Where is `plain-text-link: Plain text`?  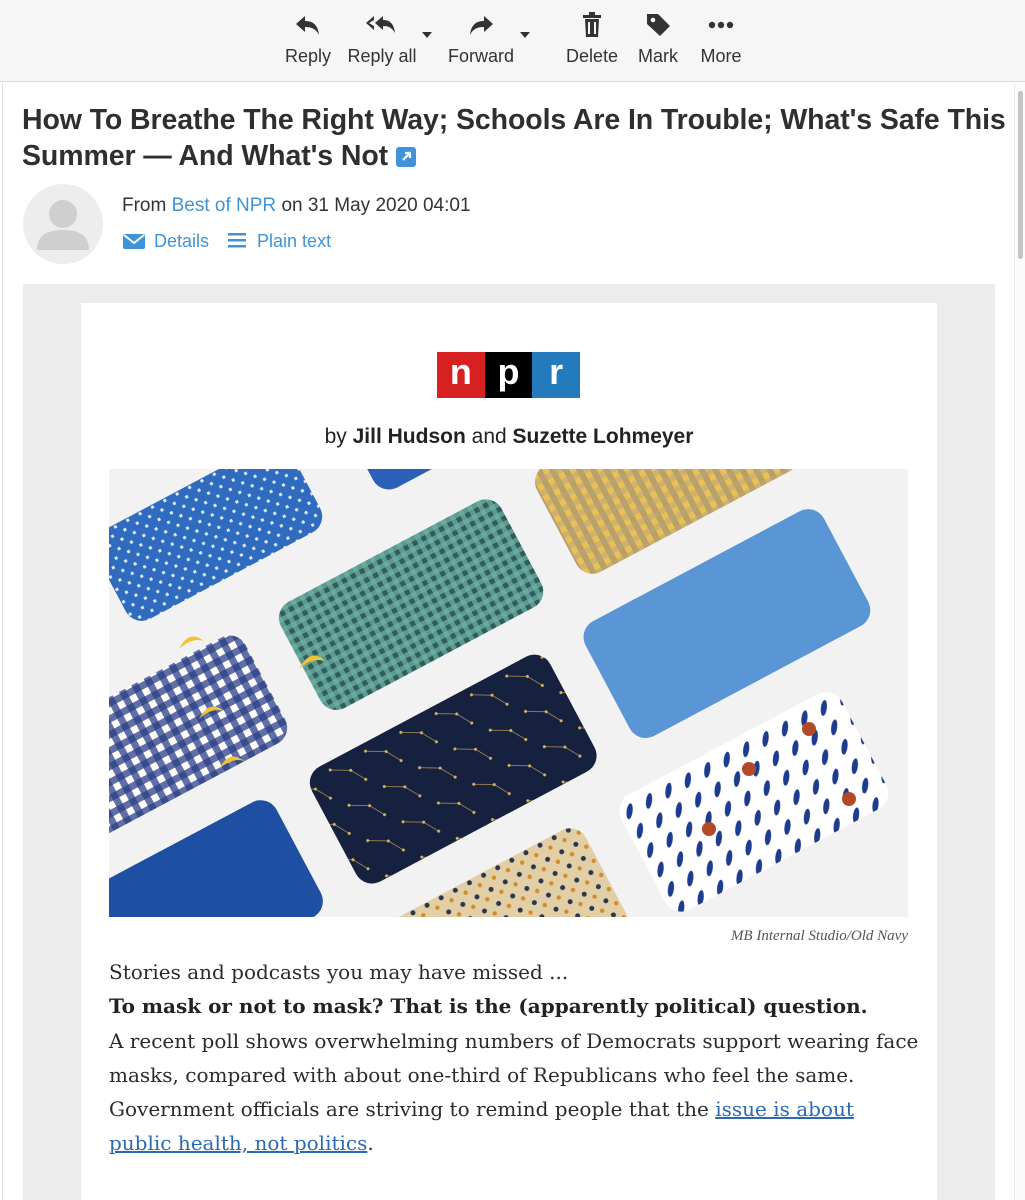
plain-text-link: Plain text is located at coordinates (279, 241).